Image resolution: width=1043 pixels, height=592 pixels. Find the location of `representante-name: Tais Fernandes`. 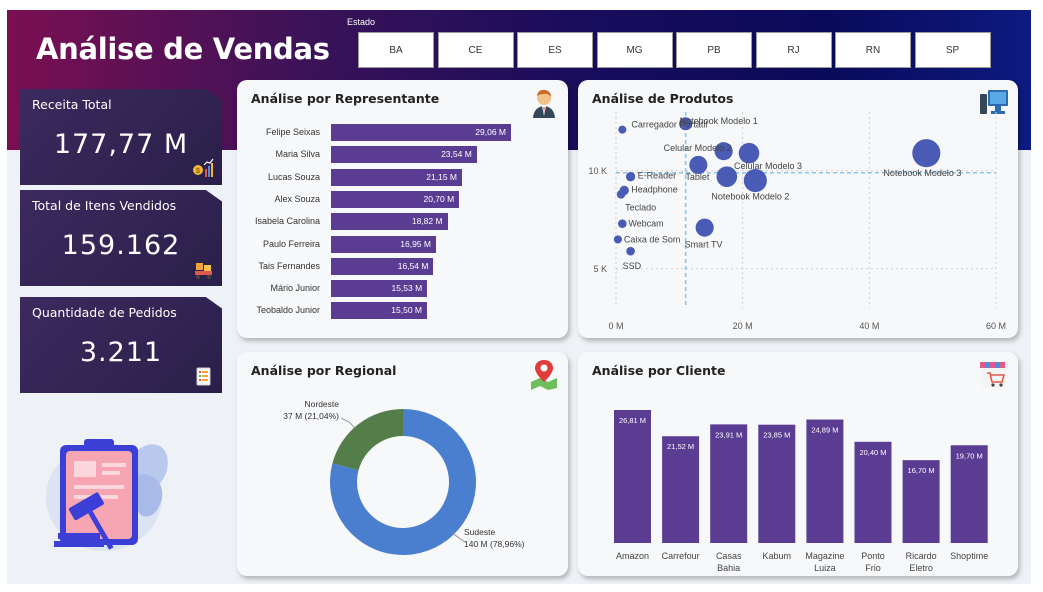

representante-name: Tais Fernandes is located at coordinates (289, 265).